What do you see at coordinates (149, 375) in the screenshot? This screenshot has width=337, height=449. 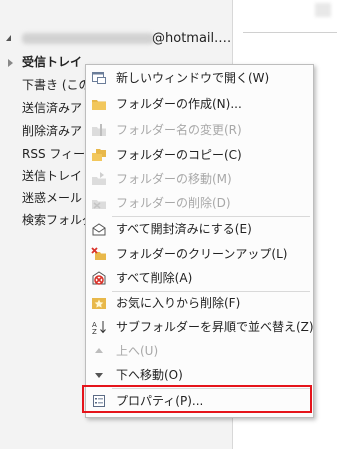 I see `menu-item-label: 下へ移動(O)` at bounding box center [149, 375].